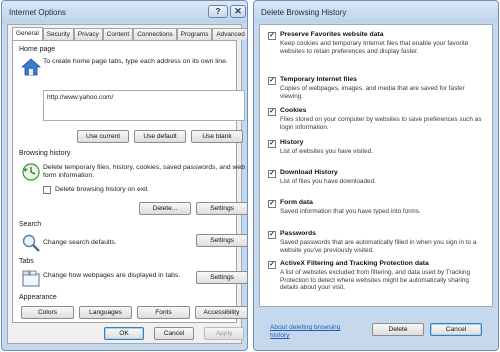 This screenshot has height=352, width=500. What do you see at coordinates (221, 240) in the screenshot?
I see `search-settings-button: Settings` at bounding box center [221, 240].